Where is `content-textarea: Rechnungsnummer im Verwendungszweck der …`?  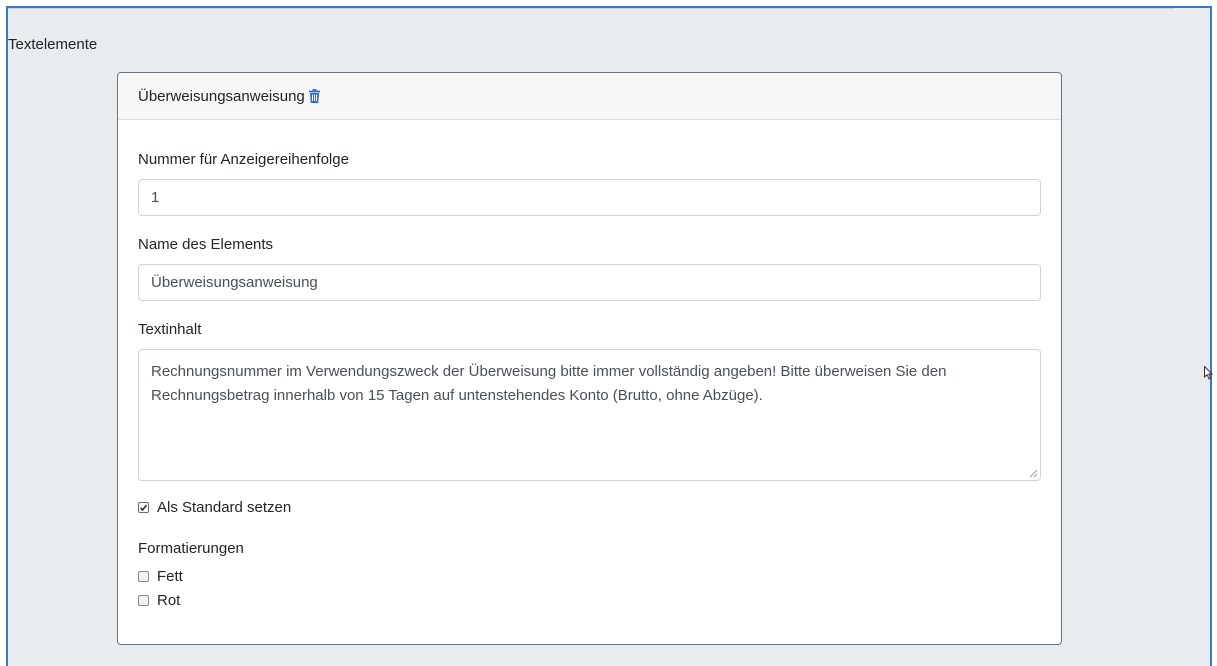
content-textarea: Rechnungsnummer im Verwendungszweck der … is located at coordinates (589, 415).